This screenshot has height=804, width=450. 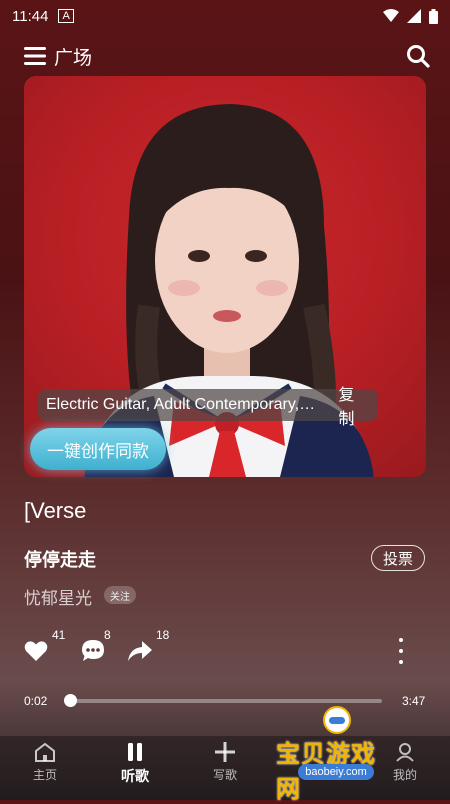 I want to click on profile-icon, so click(x=405, y=752).